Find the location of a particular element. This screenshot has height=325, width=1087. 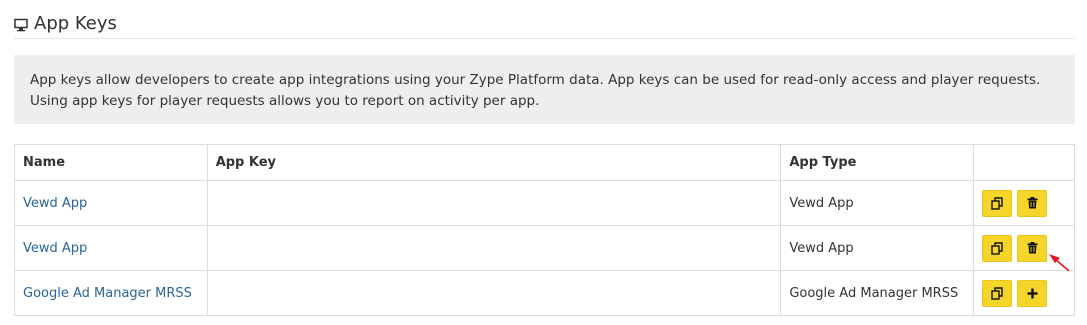

page-header: App Keys is located at coordinates (544, 23).